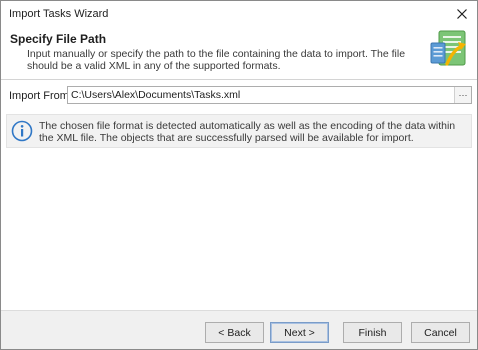 This screenshot has height=350, width=478. What do you see at coordinates (58, 39) in the screenshot?
I see `page-title: Specify File Path` at bounding box center [58, 39].